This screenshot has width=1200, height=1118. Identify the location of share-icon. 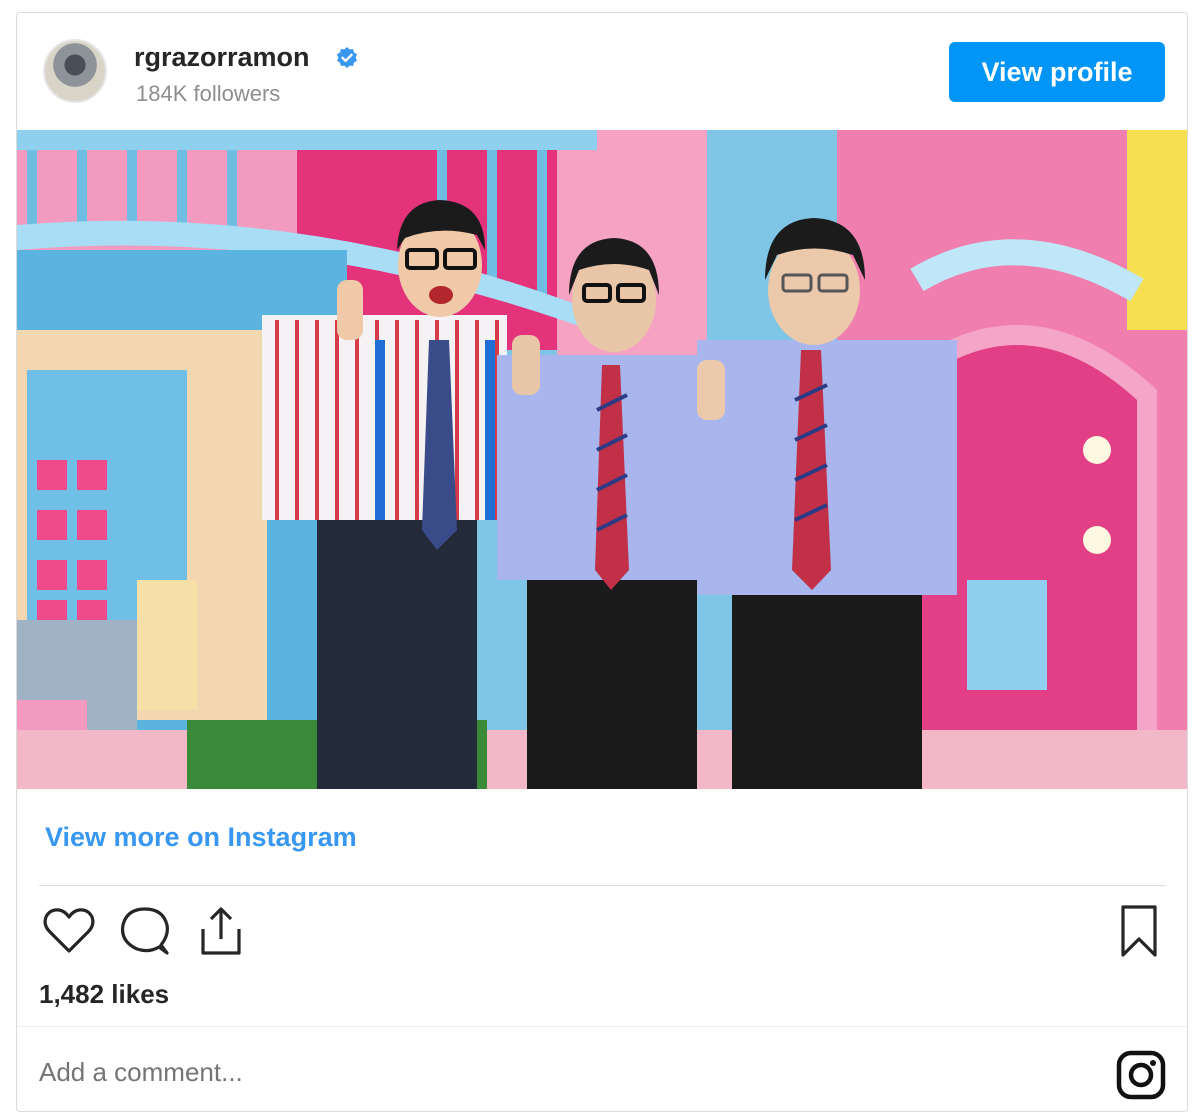
(221, 931).